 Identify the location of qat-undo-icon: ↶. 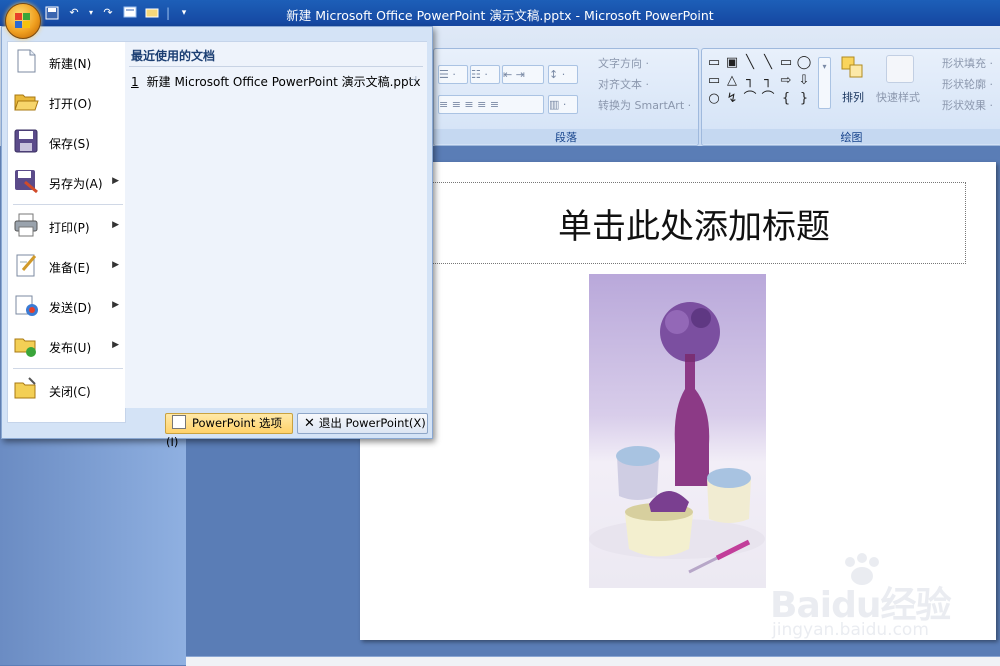
(74, 13).